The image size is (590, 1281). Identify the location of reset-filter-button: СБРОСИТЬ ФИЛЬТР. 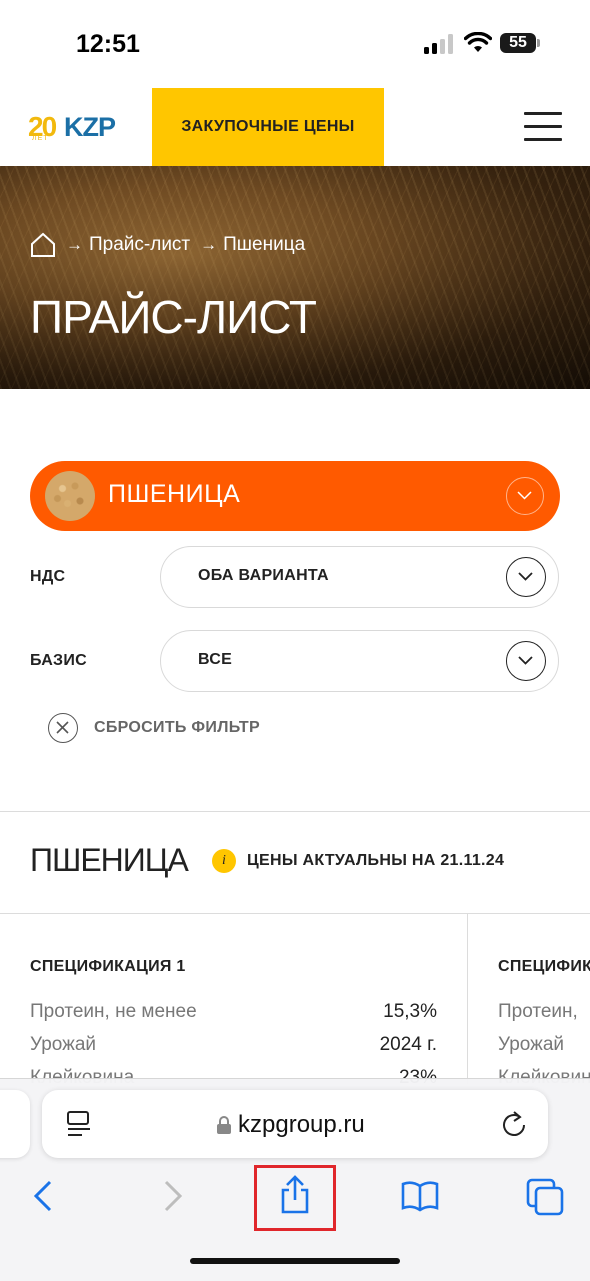
(177, 728).